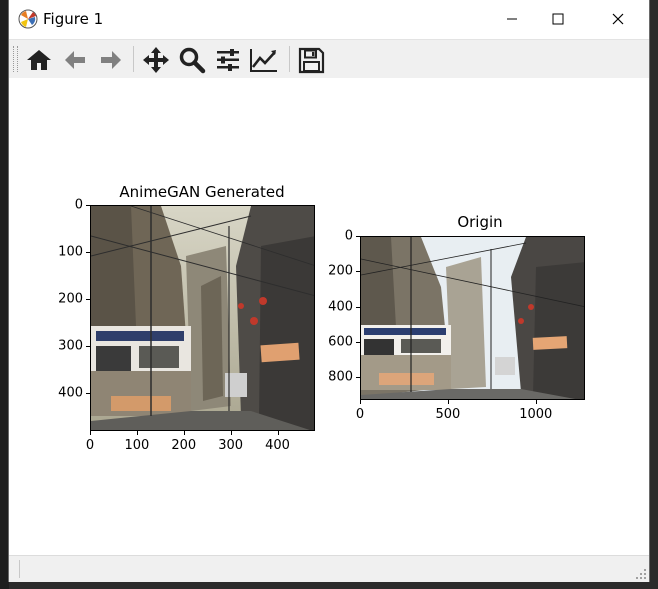 This screenshot has width=658, height=589. I want to click on anime-street-image, so click(202, 318).